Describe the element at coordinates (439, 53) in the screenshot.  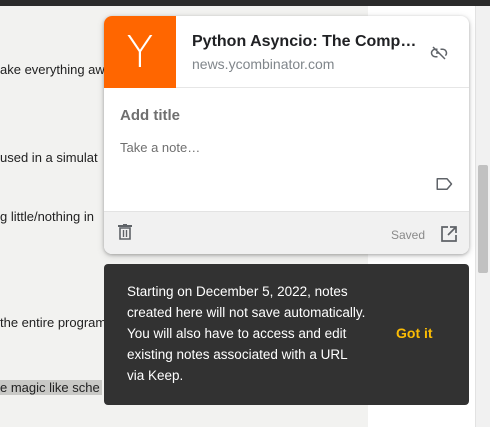
I see `link-off-icon` at that location.